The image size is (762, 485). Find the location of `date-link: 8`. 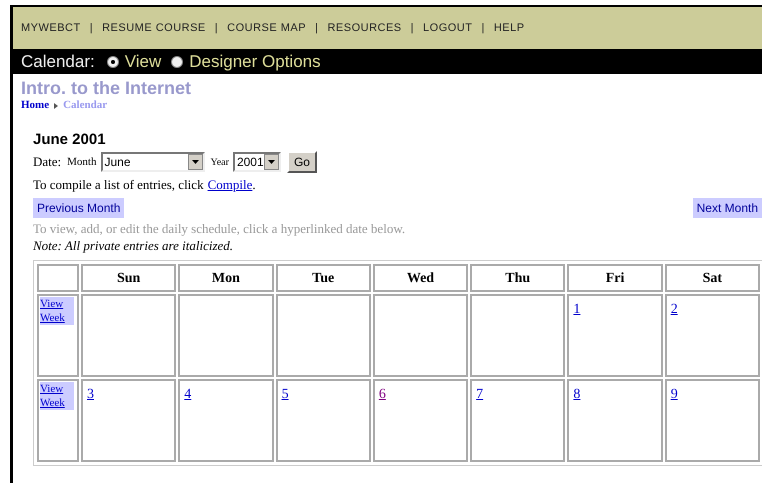

date-link: 8 is located at coordinates (576, 394).